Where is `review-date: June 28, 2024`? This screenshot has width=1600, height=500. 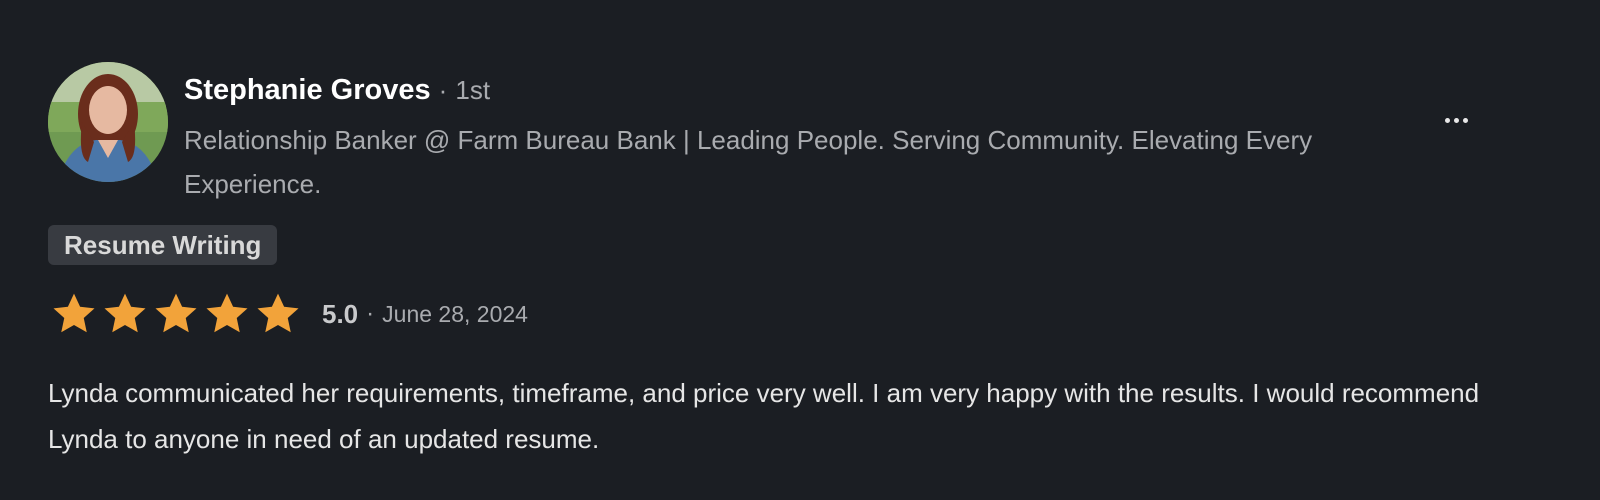
review-date: June 28, 2024 is located at coordinates (455, 313).